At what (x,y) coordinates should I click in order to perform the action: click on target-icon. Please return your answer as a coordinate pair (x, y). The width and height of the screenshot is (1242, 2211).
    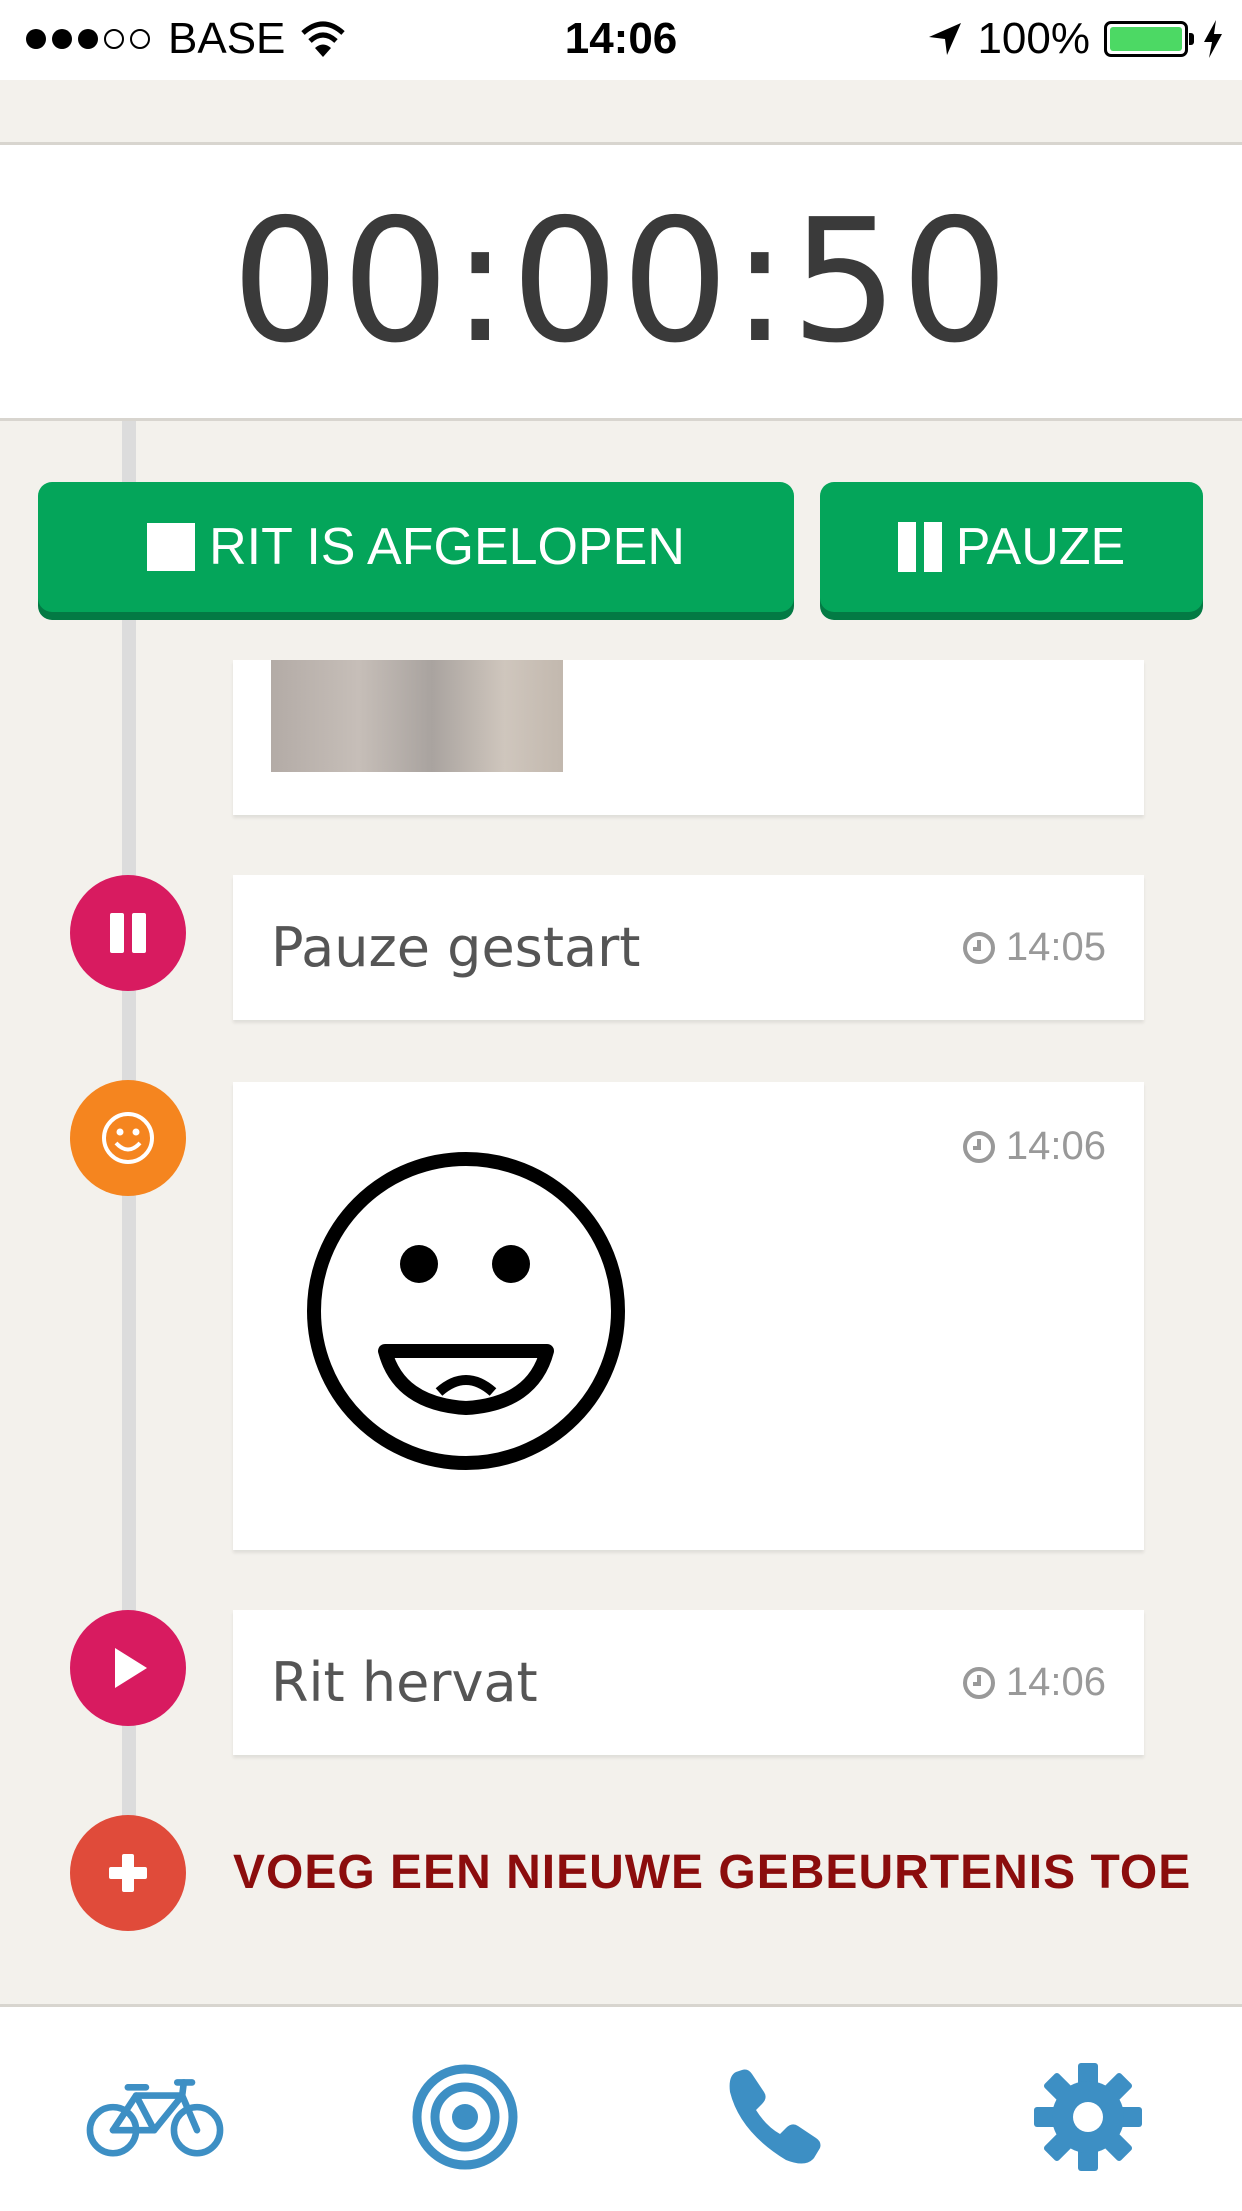
    Looking at the image, I should click on (465, 2117).